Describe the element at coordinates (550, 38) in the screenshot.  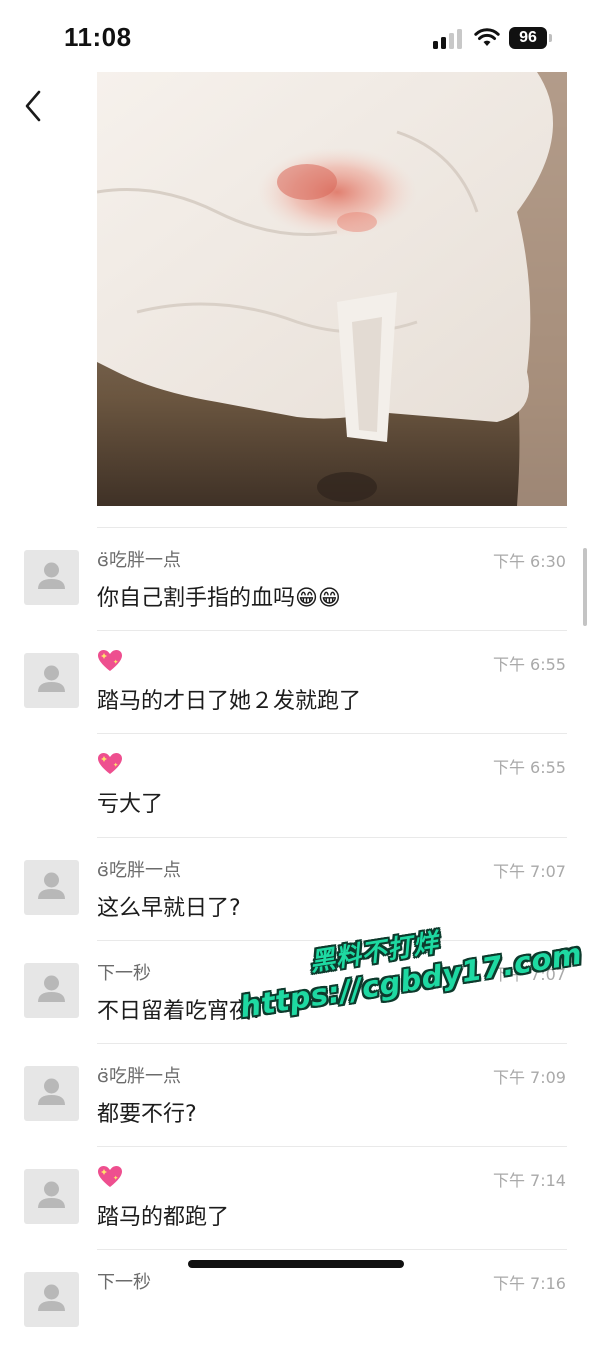
I see `battery-tip` at that location.